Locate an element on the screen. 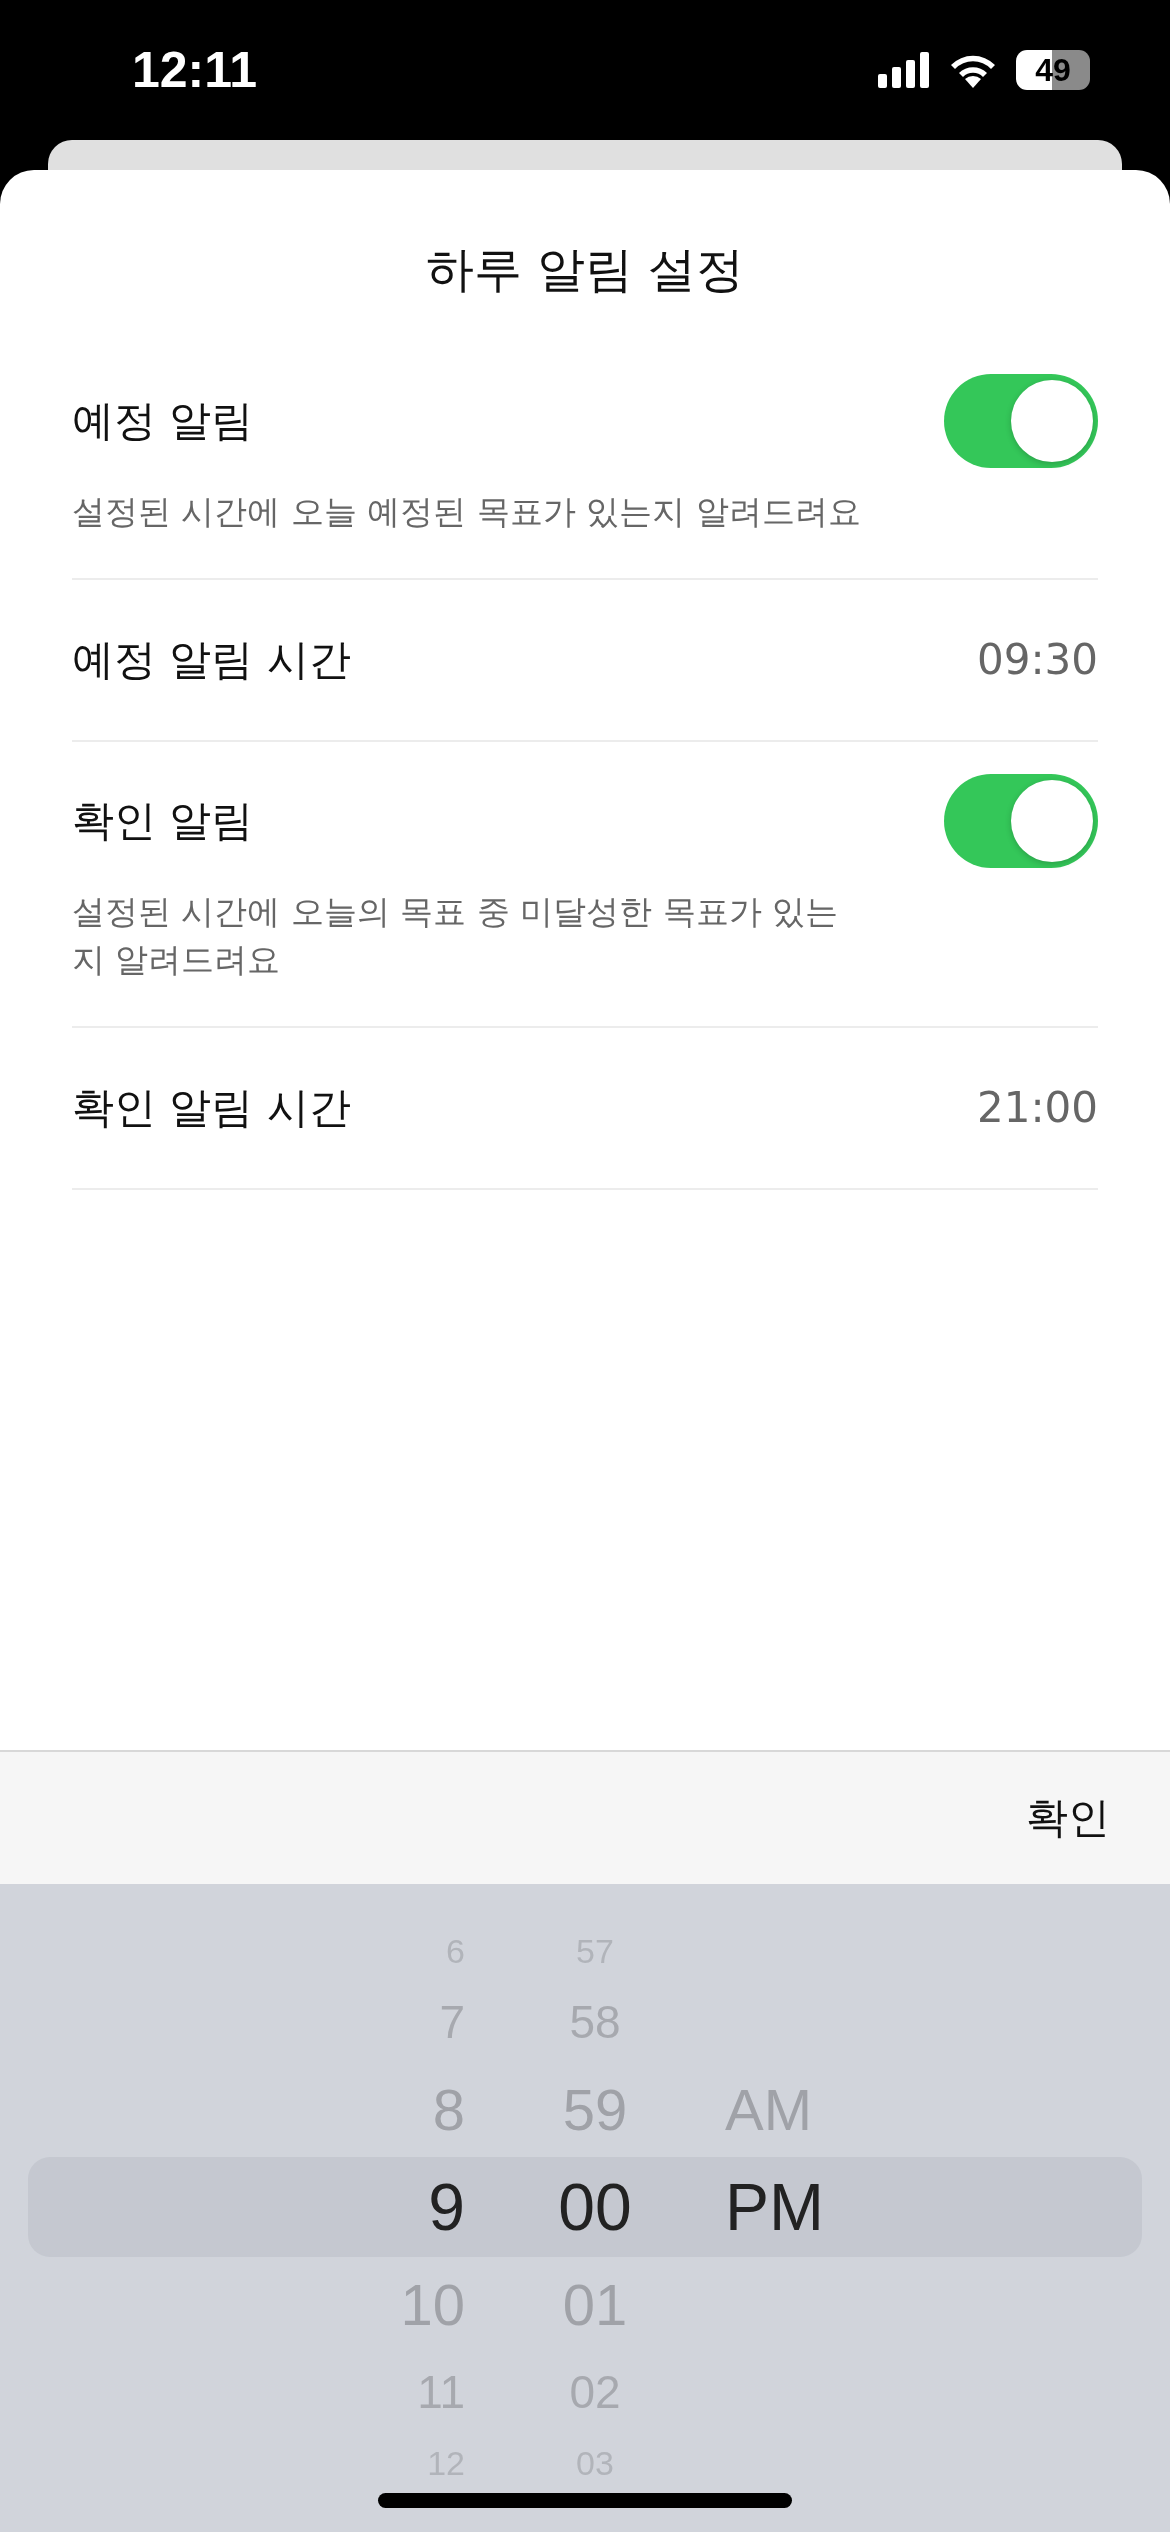 This screenshot has width=1170, height=2532. setting-description: 설정된 시간에 오늘의 목표 중 미달성한 목표가 있는 지 알려드려요 is located at coordinates (456, 935).